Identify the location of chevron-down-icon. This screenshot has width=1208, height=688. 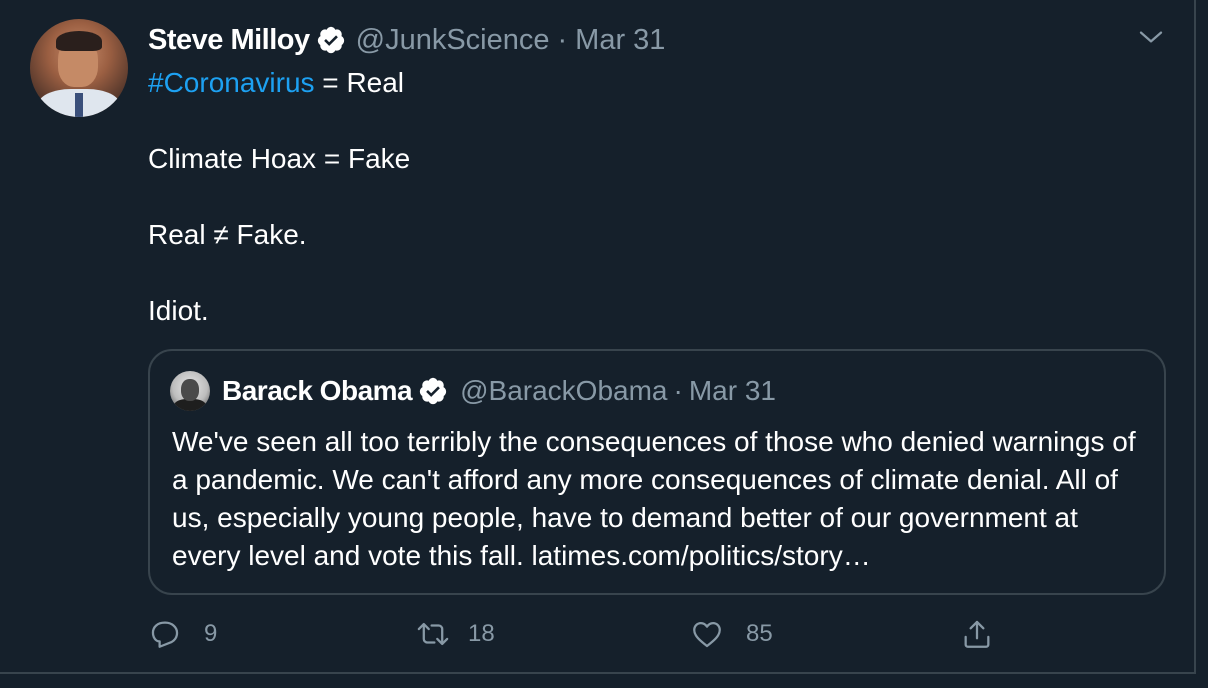
(1151, 37).